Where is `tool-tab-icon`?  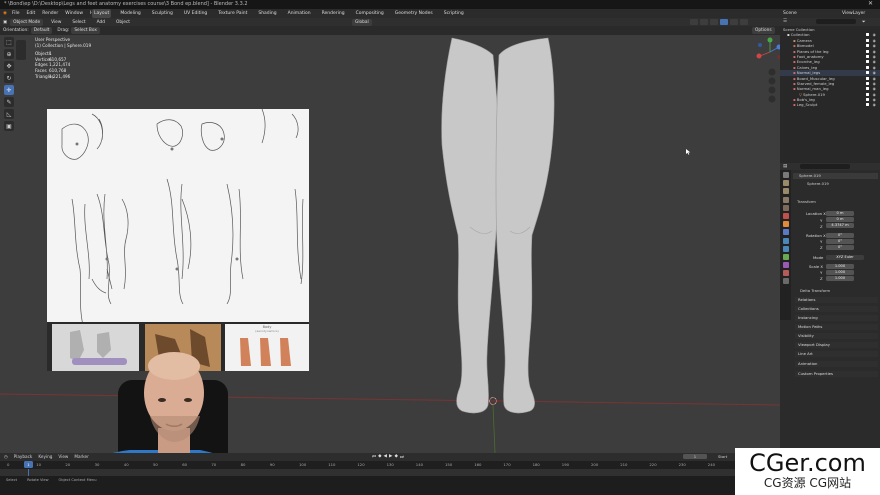 tool-tab-icon is located at coordinates (785, 175).